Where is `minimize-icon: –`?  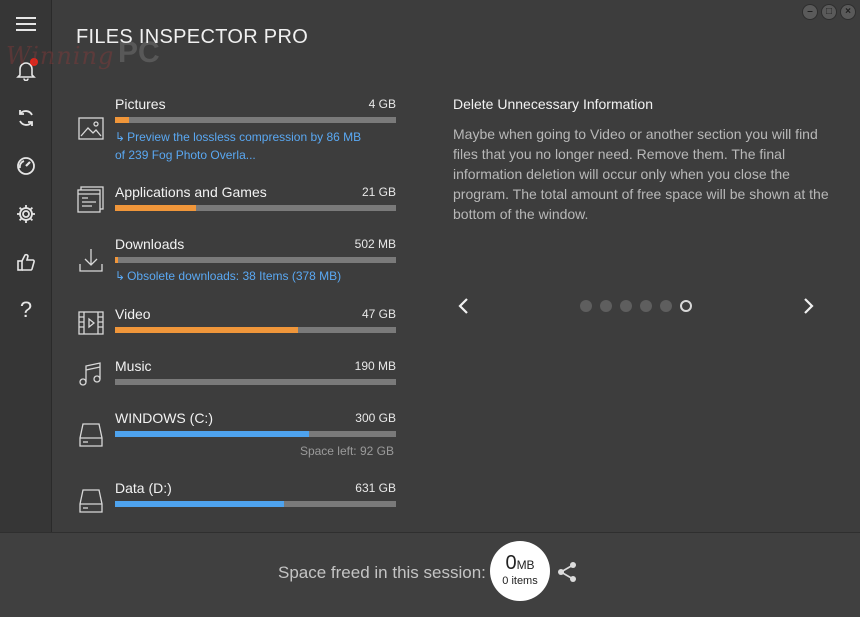 minimize-icon: – is located at coordinates (810, 11).